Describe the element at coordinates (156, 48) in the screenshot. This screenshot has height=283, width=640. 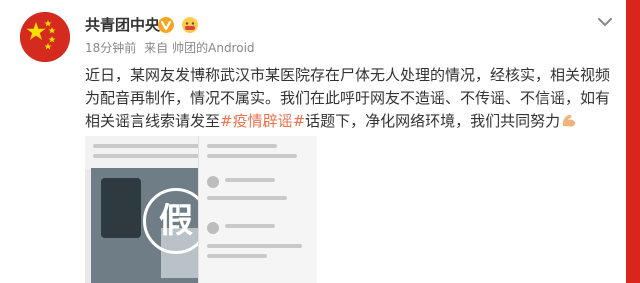
I see `source-prefix: 来自` at that location.